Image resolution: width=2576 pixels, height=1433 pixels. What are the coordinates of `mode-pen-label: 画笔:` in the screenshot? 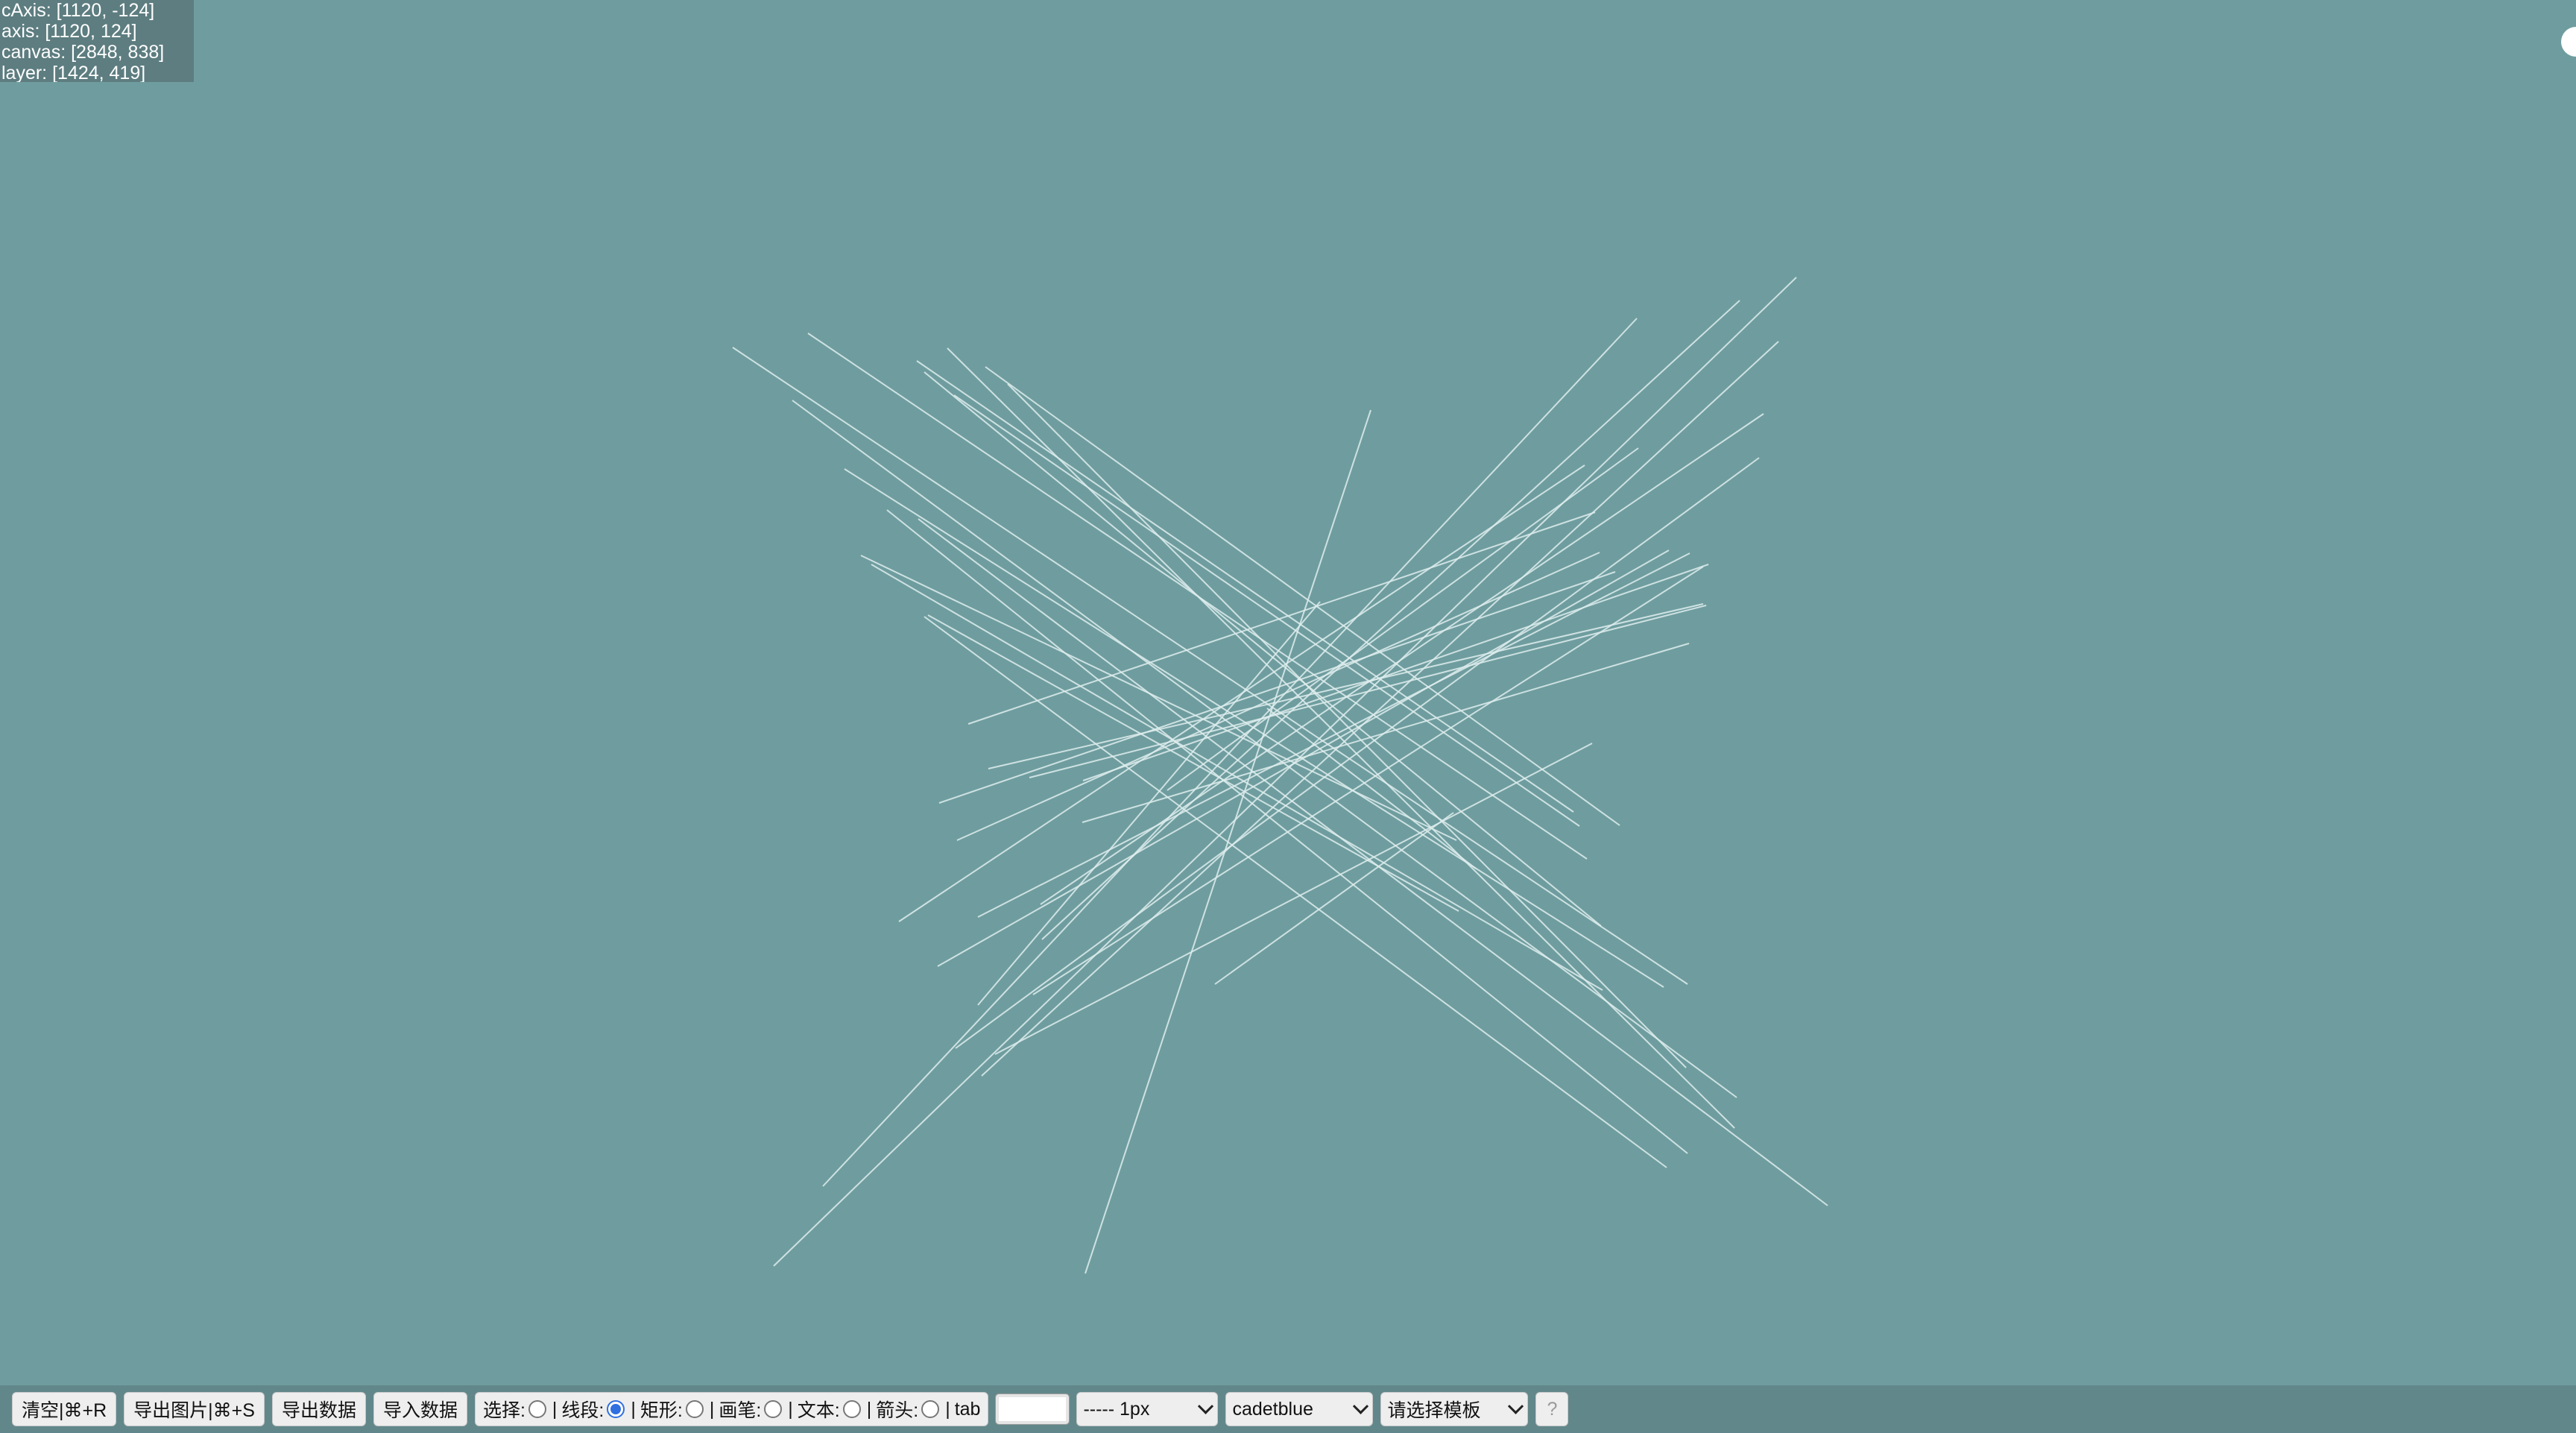 It's located at (741, 1411).